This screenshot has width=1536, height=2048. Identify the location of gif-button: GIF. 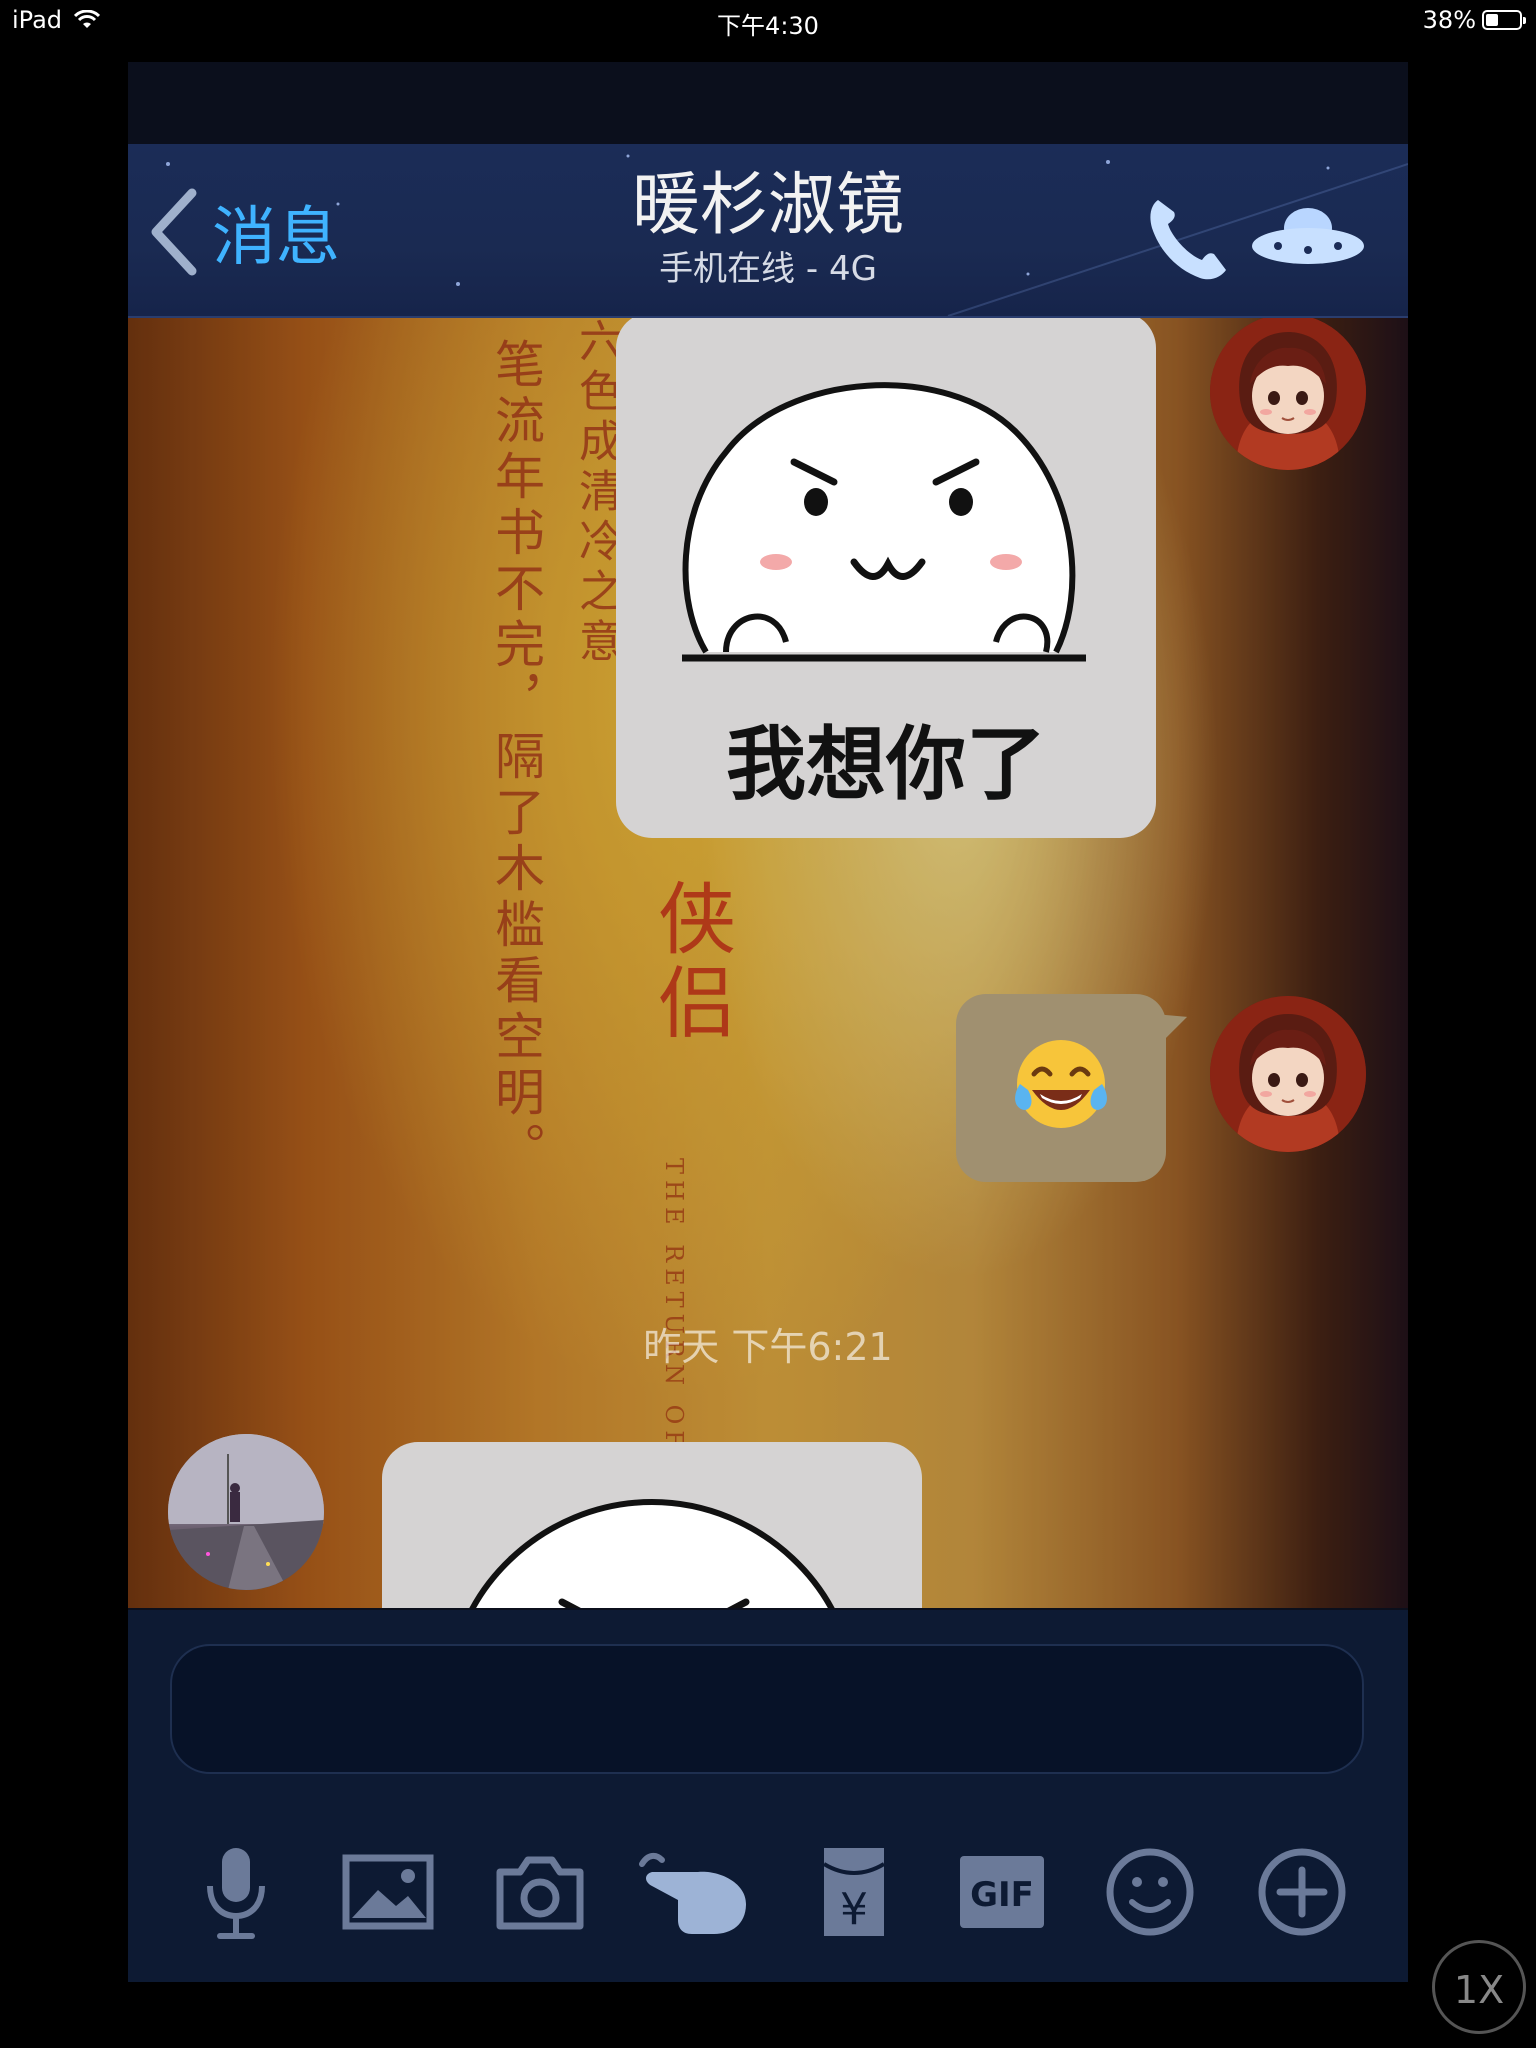
(1002, 1892).